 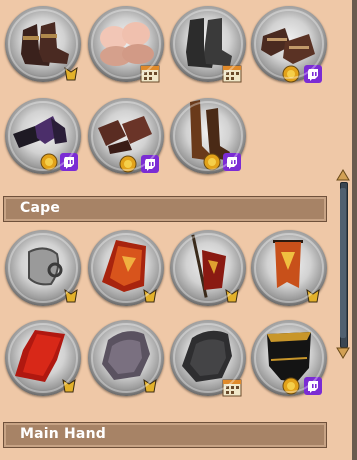 What do you see at coordinates (165, 435) in the screenshot?
I see `section-header-main-hand: Main Hand` at bounding box center [165, 435].